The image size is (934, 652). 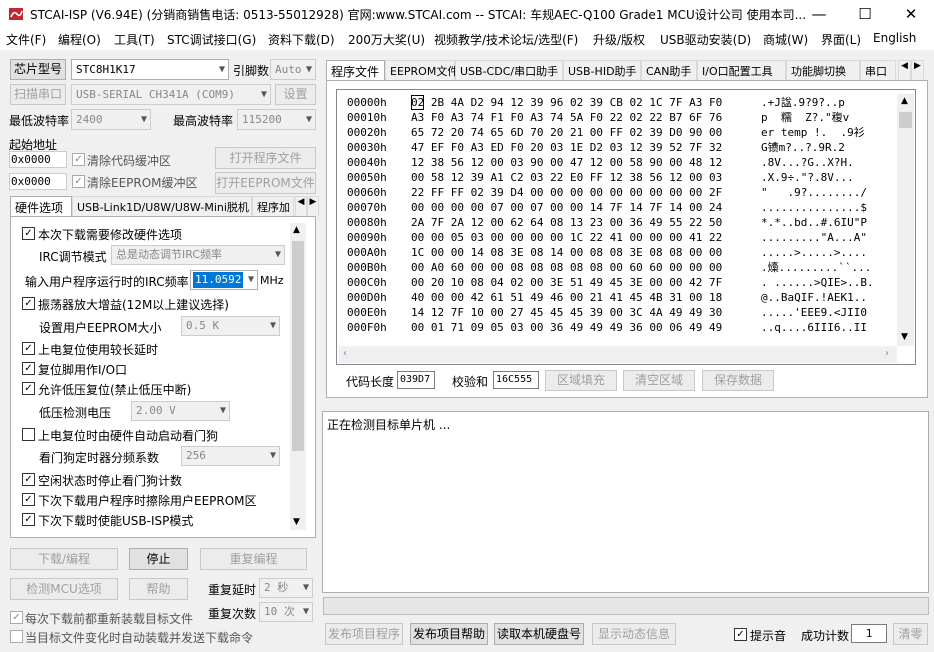 What do you see at coordinates (38, 94) in the screenshot?
I see `scan-port-button: 扫描串口` at bounding box center [38, 94].